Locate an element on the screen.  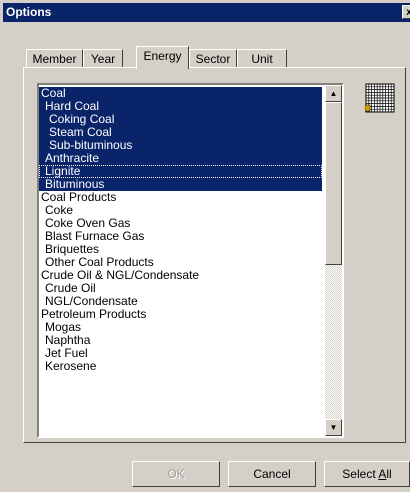
list-item: Kerosene is located at coordinates (180, 366).